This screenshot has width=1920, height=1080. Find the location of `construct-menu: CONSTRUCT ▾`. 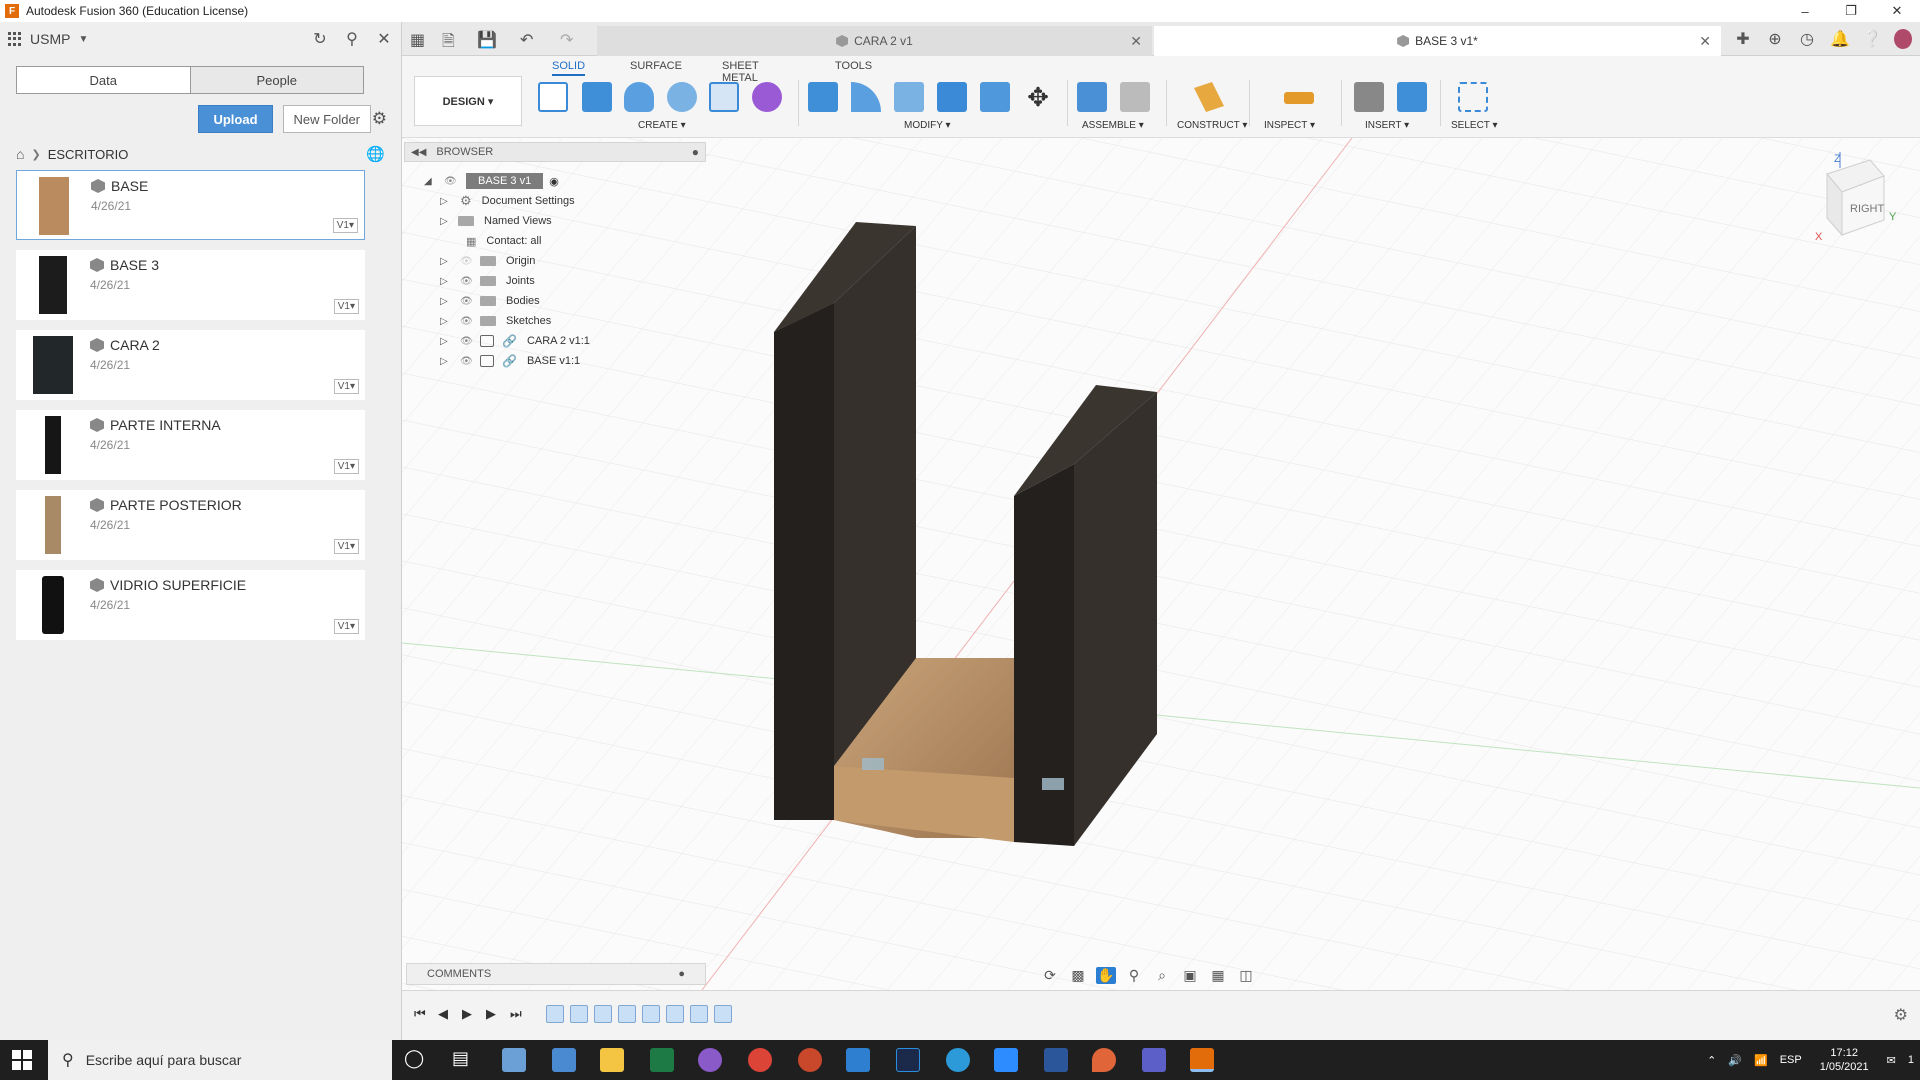

construct-menu: CONSTRUCT ▾ is located at coordinates (1212, 125).